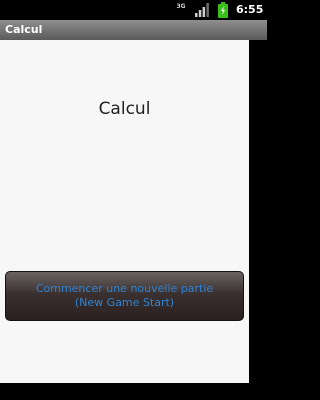 This screenshot has width=320, height=400. What do you see at coordinates (223, 10) in the screenshot?
I see `battery-charging-icon` at bounding box center [223, 10].